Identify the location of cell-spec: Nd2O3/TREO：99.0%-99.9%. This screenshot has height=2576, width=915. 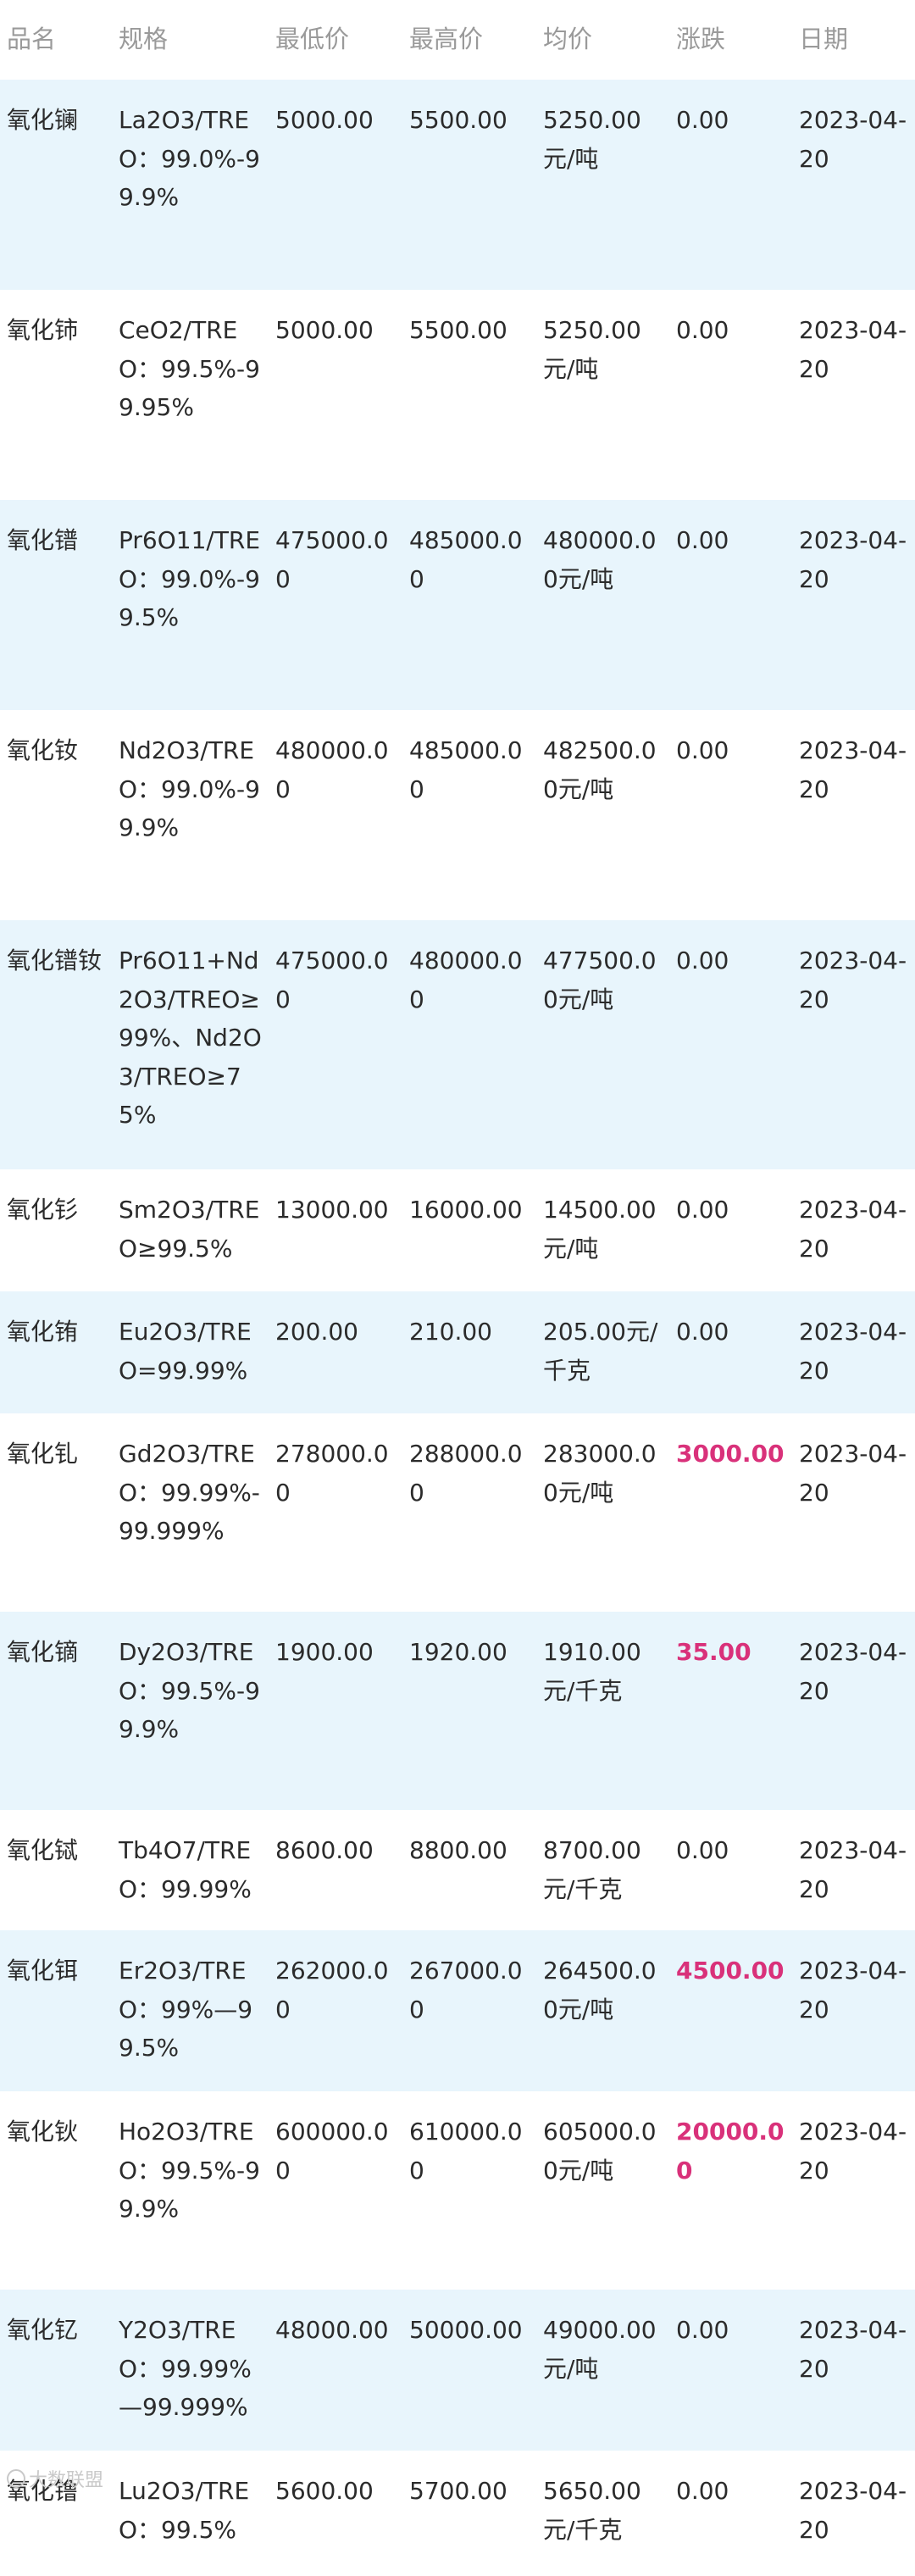
(188, 815).